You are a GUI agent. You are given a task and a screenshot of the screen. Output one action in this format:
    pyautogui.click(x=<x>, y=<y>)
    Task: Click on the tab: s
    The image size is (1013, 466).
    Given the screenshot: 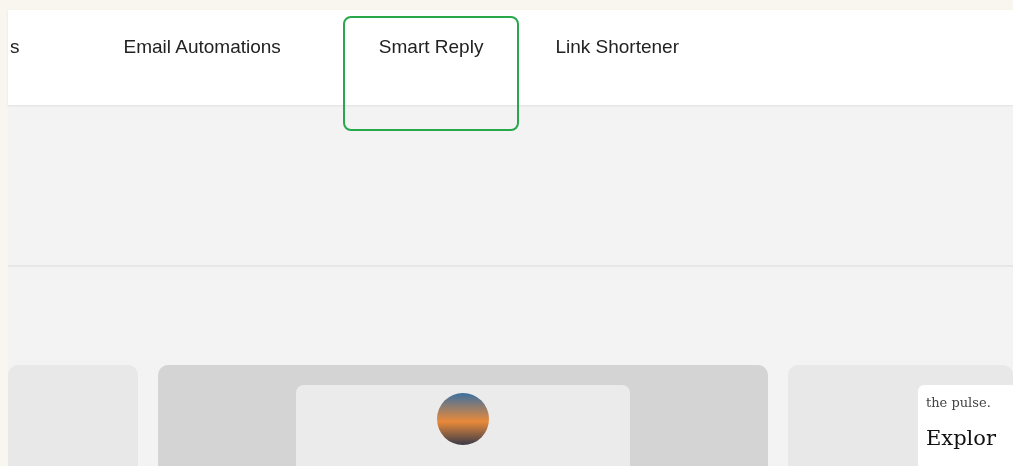 What is the action you would take?
    pyautogui.click(x=48, y=73)
    